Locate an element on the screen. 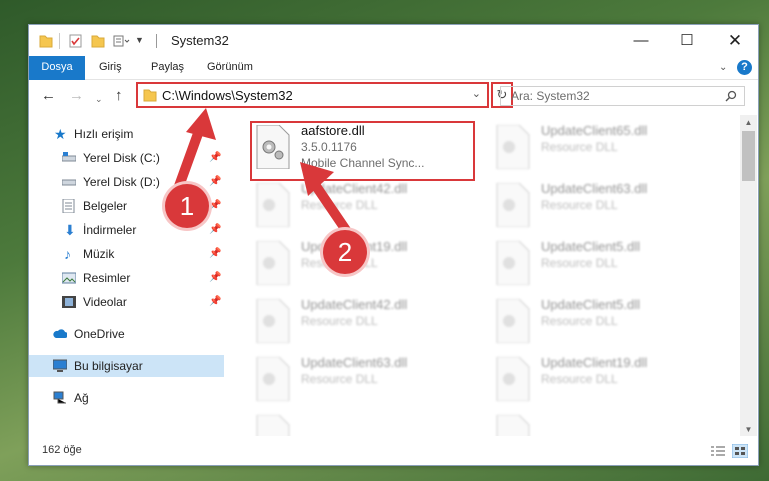 This screenshot has height=481, width=769. sidebar-item-network: Ağ is located at coordinates (126, 398).